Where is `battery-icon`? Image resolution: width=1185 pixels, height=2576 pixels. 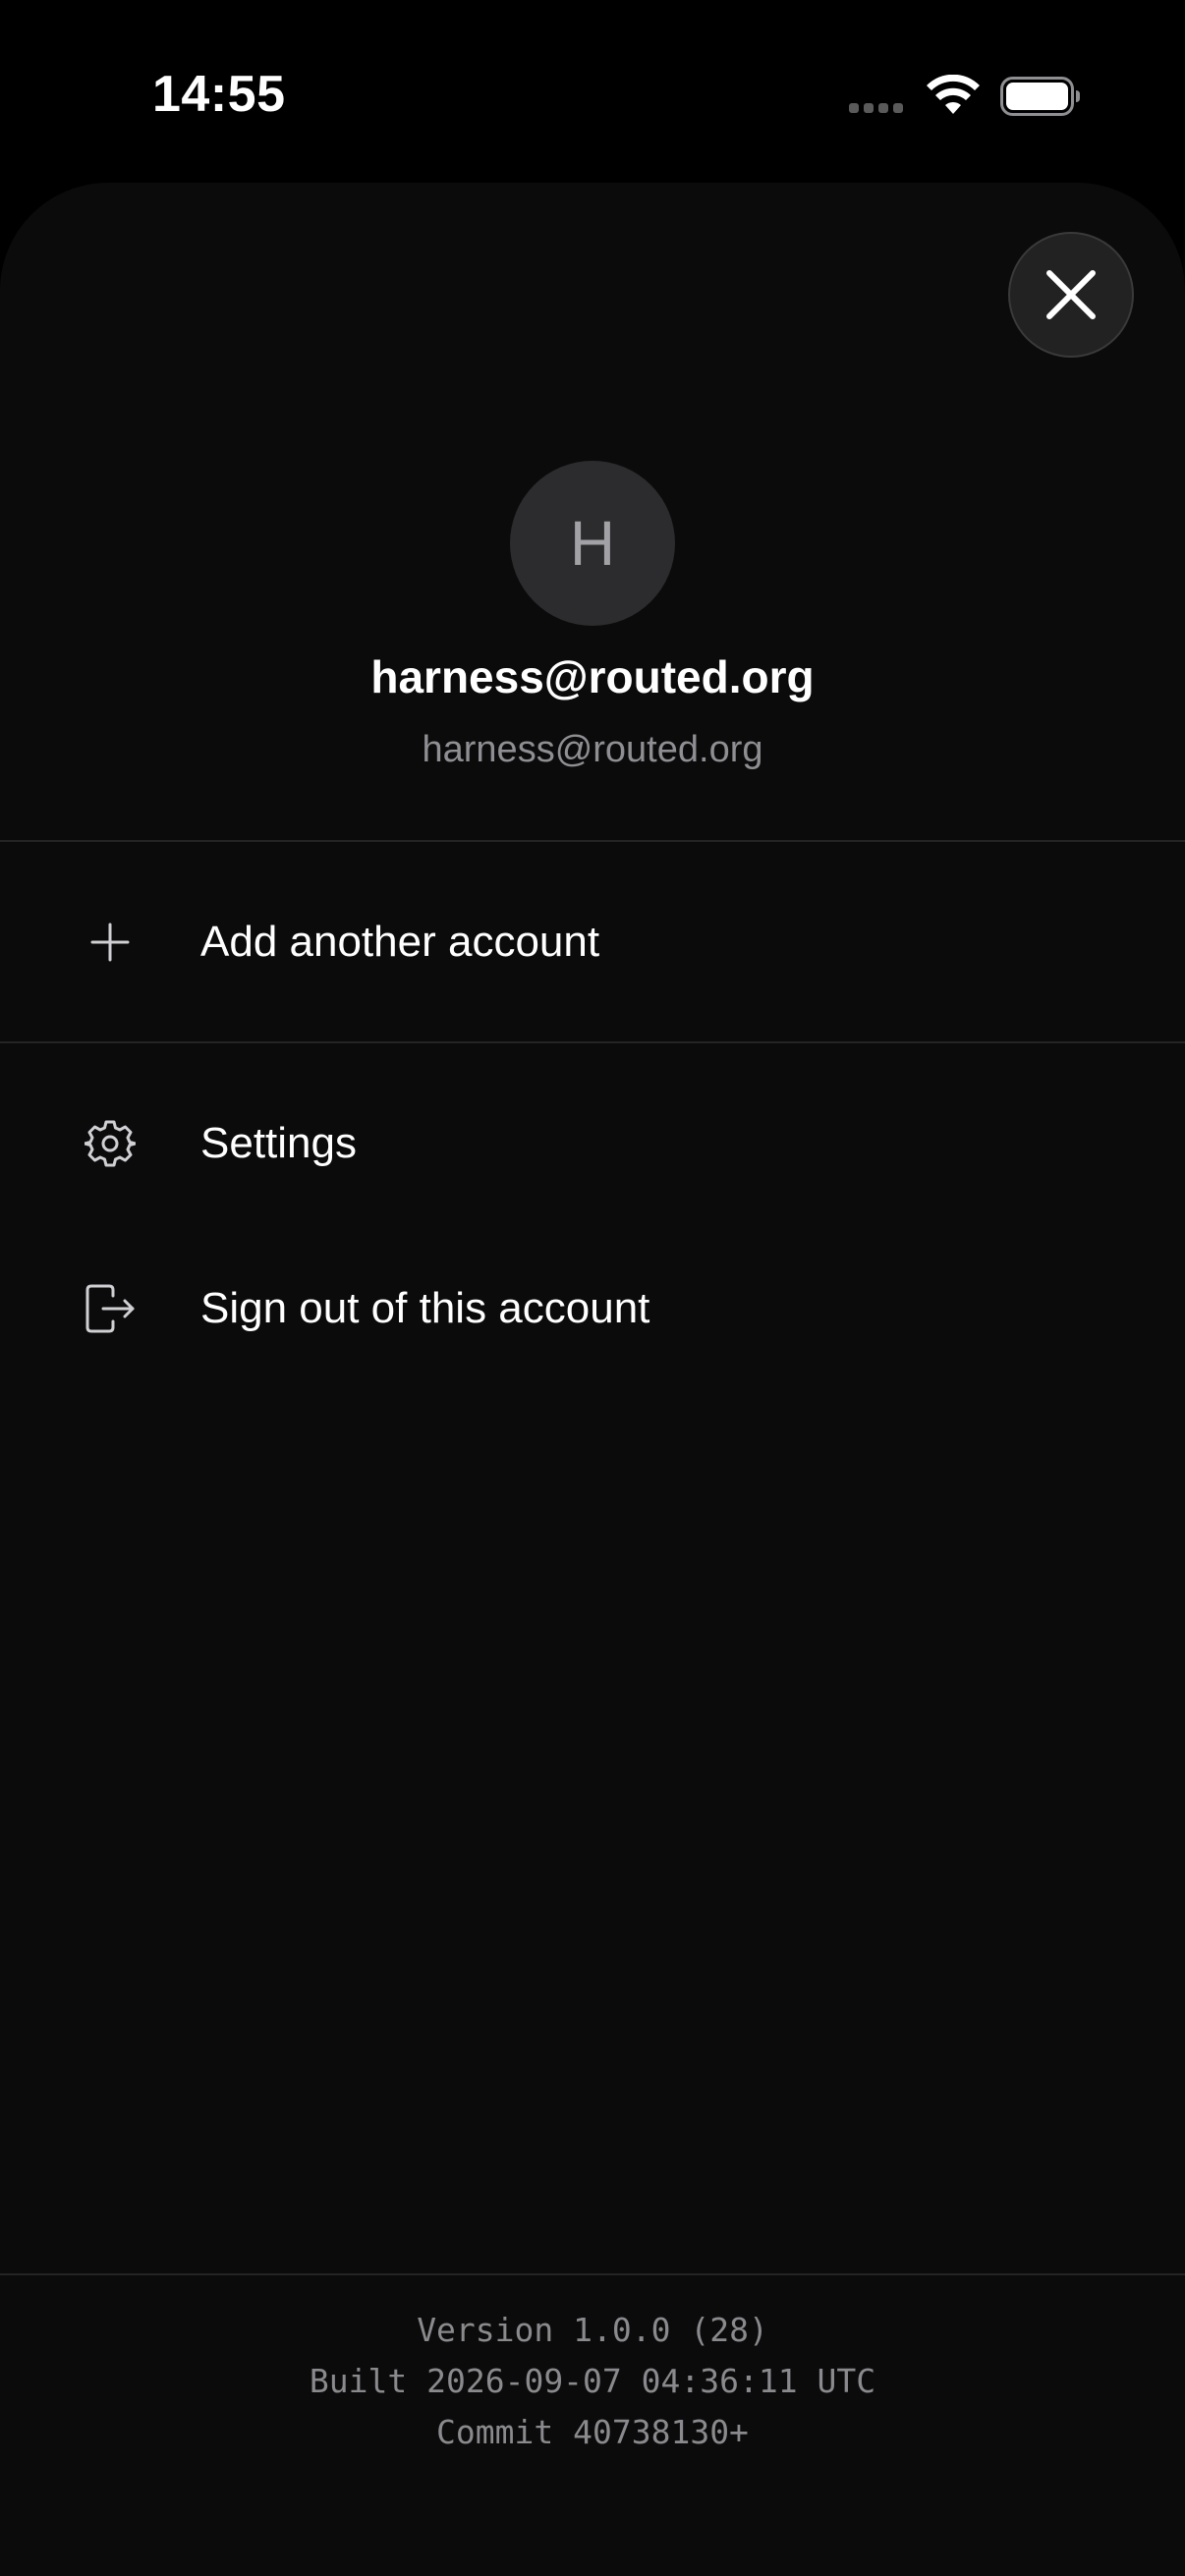 battery-icon is located at coordinates (1040, 96).